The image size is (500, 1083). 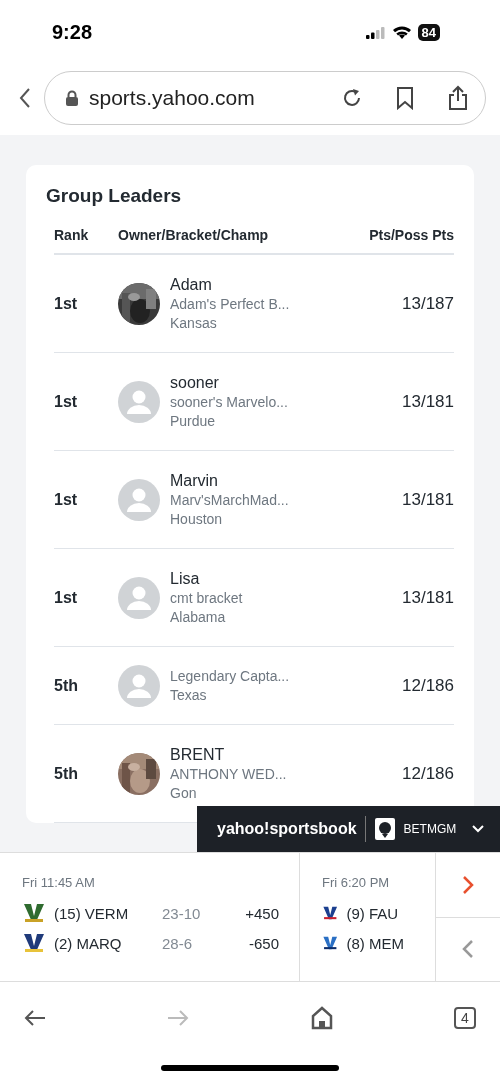 What do you see at coordinates (428, 32) in the screenshot?
I see `battery-level: 84` at bounding box center [428, 32].